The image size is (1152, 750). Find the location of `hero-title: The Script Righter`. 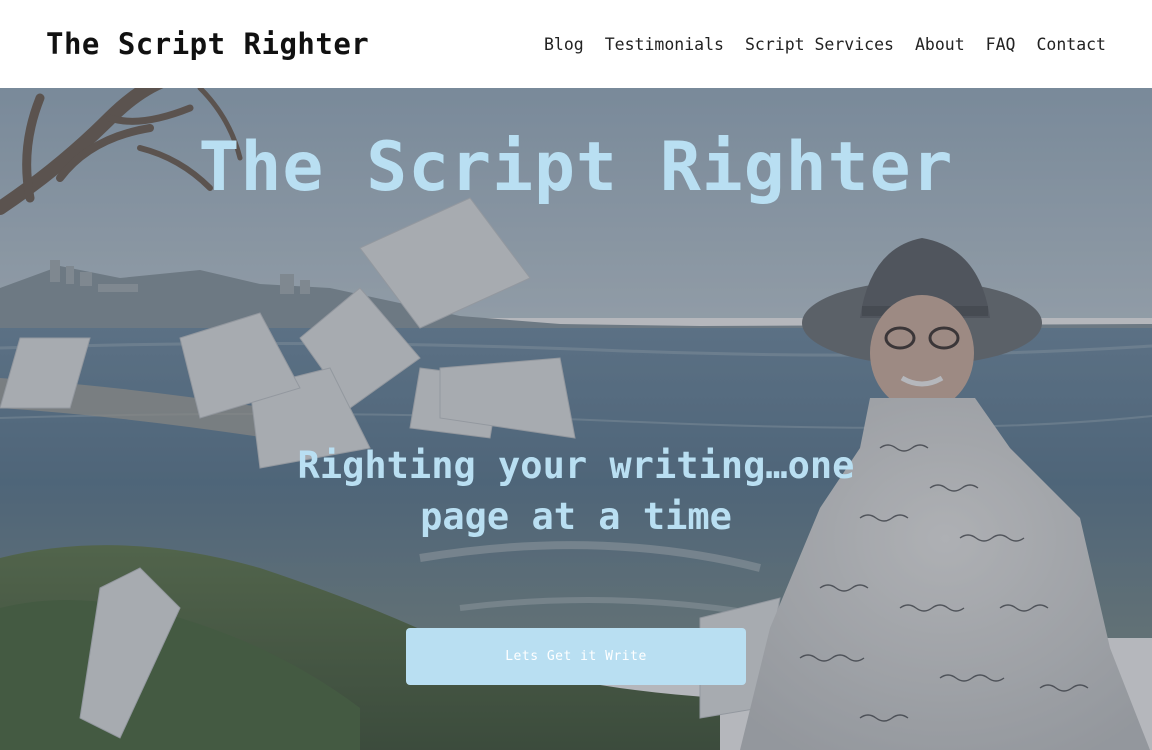

hero-title: The Script Righter is located at coordinates (576, 167).